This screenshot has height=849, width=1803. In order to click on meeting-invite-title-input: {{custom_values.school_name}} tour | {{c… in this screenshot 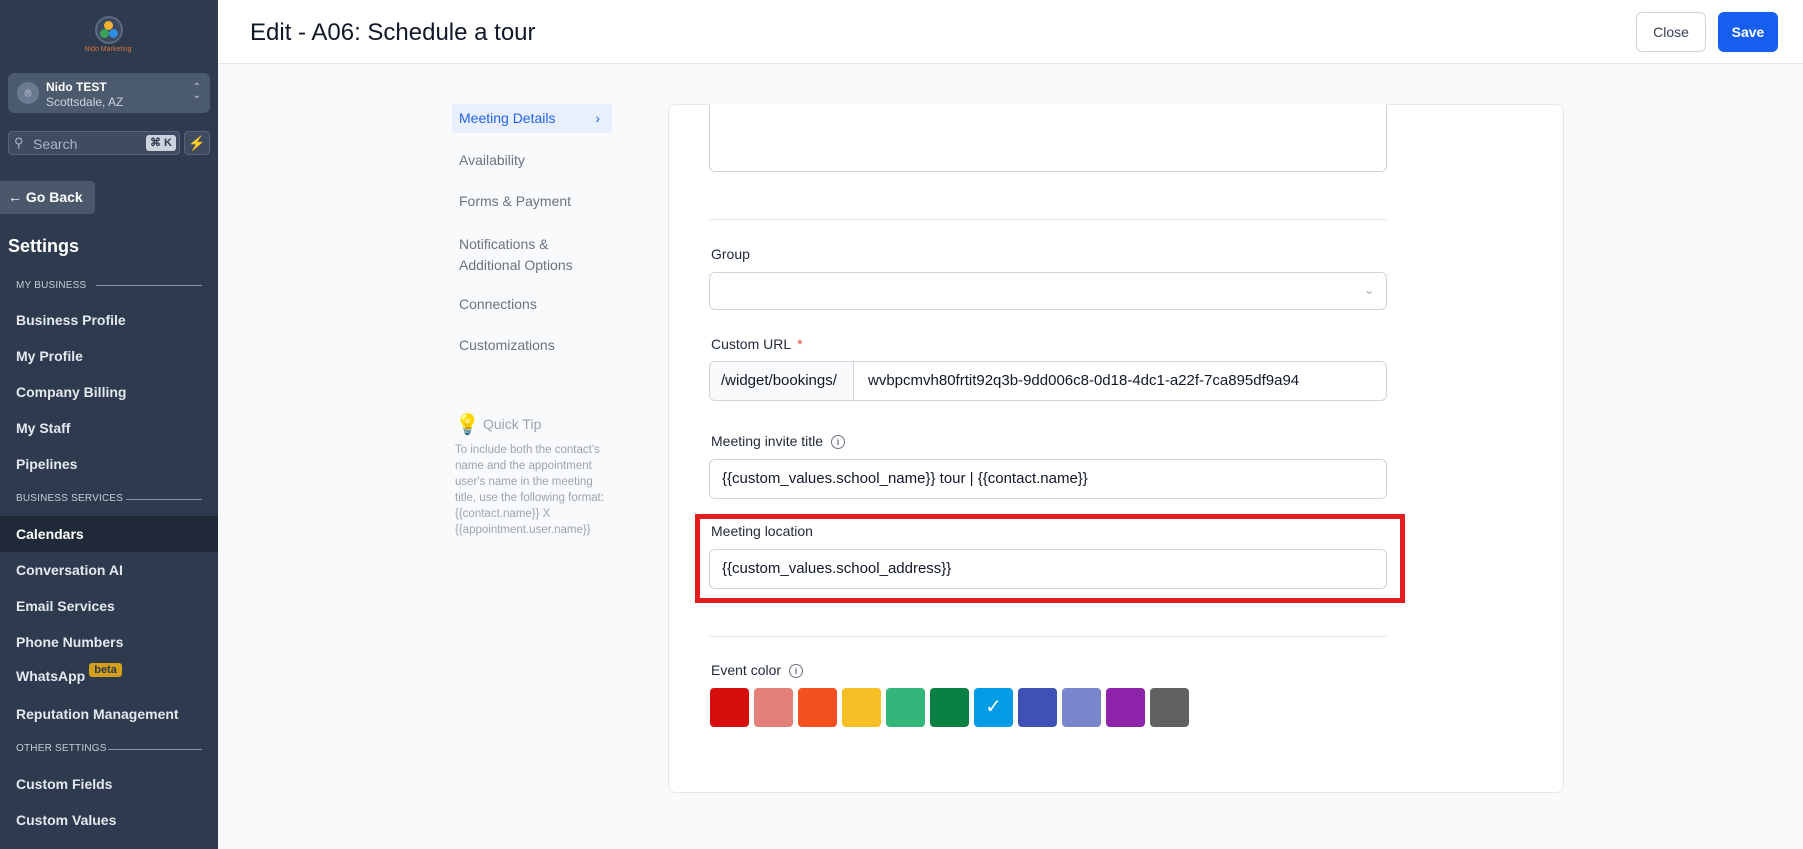, I will do `click(1048, 479)`.